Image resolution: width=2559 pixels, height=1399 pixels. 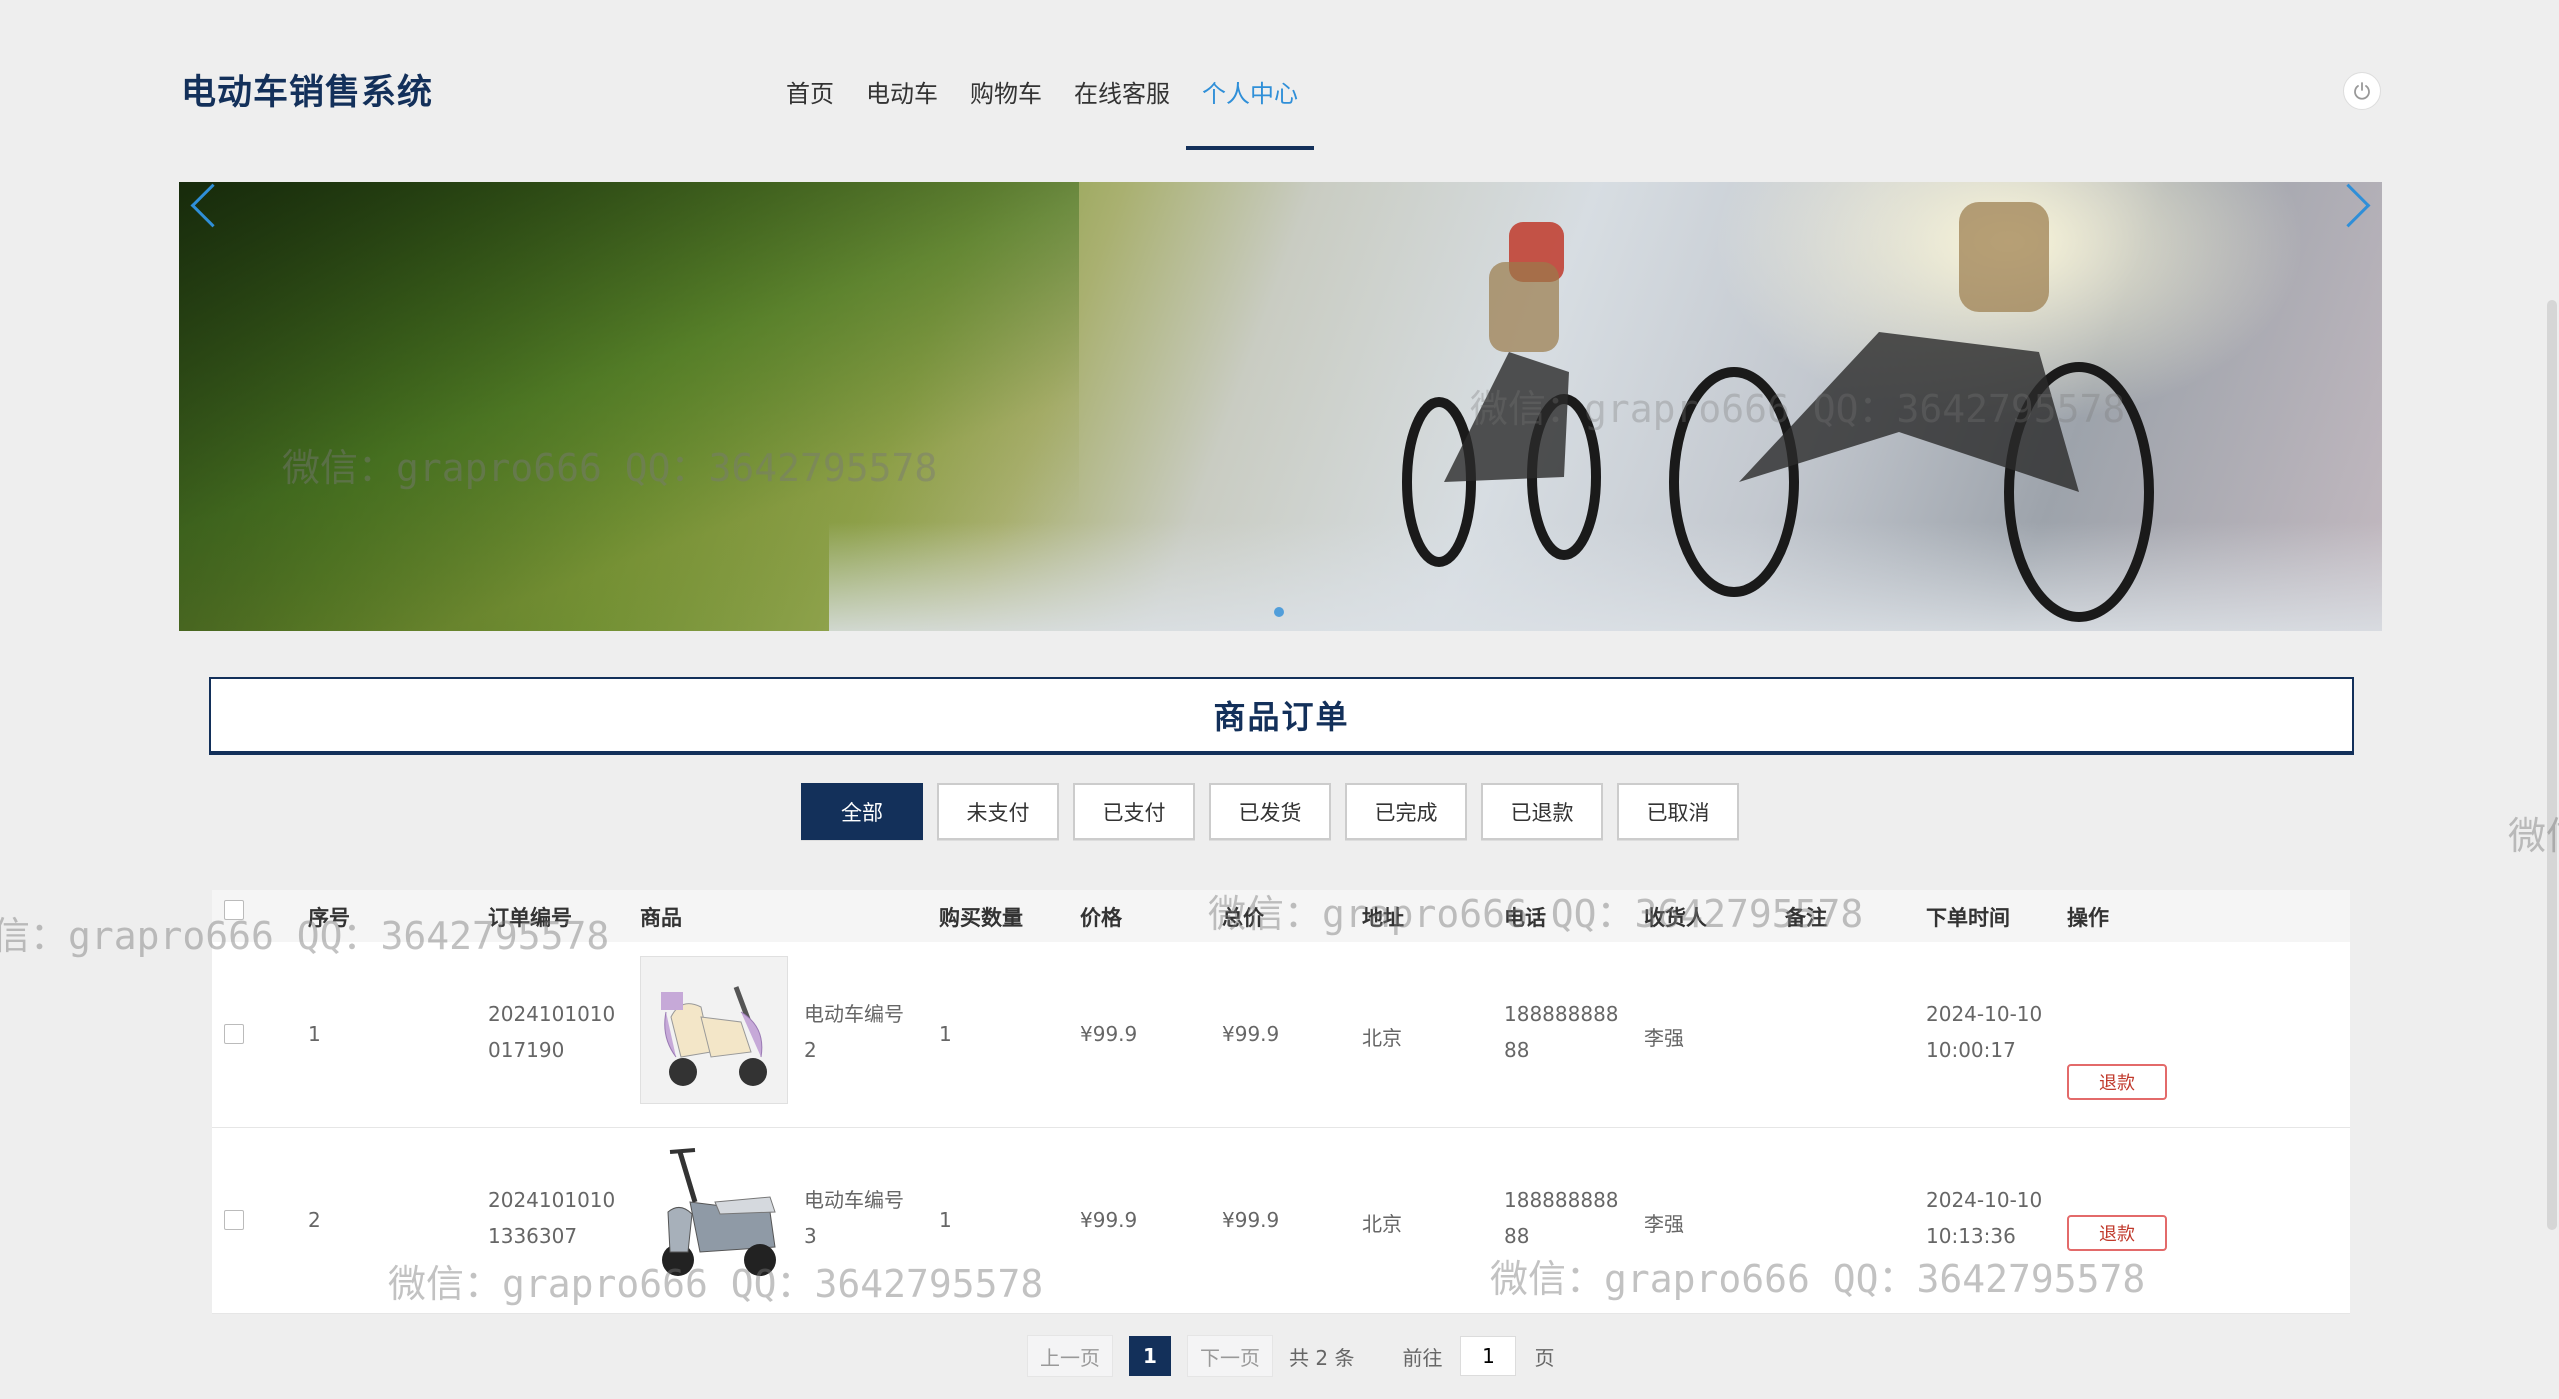 What do you see at coordinates (314, 1034) in the screenshot?
I see `row-index: 1` at bounding box center [314, 1034].